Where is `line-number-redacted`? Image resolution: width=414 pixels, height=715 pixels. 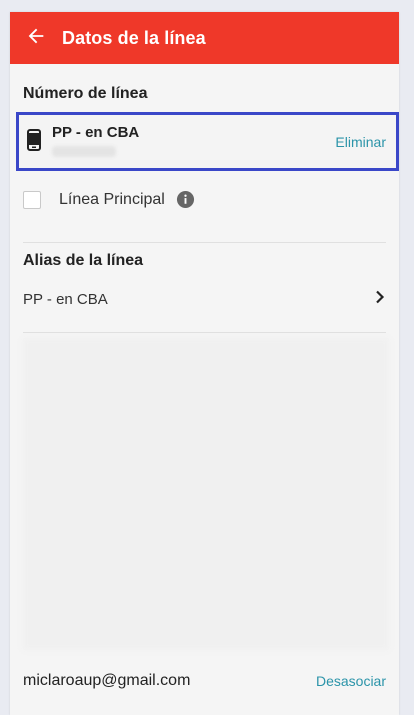
line-number-redacted is located at coordinates (84, 151).